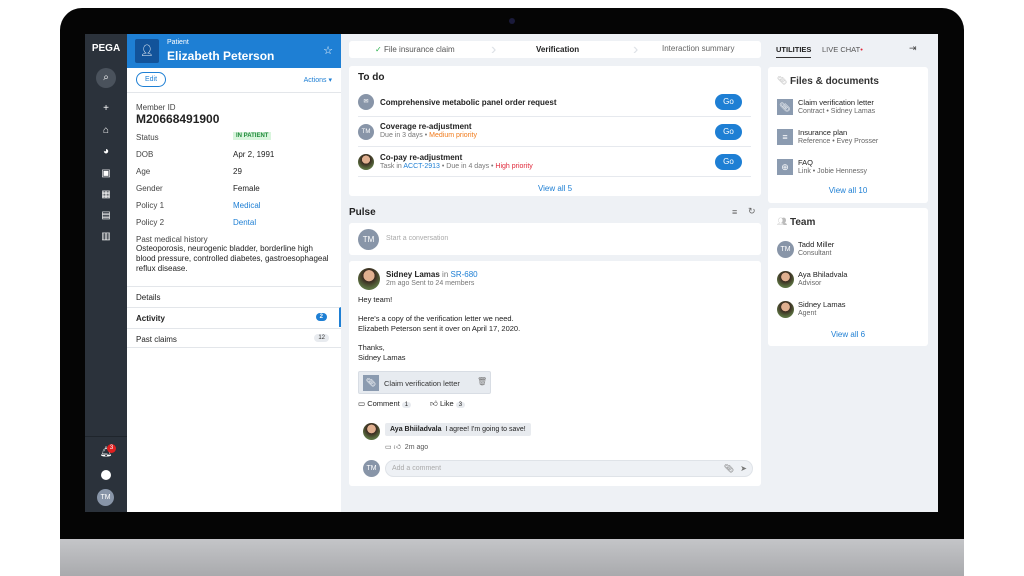 The width and height of the screenshot is (1024, 576). Describe the element at coordinates (315, 80) in the screenshot. I see `actions-label: Actions` at that location.